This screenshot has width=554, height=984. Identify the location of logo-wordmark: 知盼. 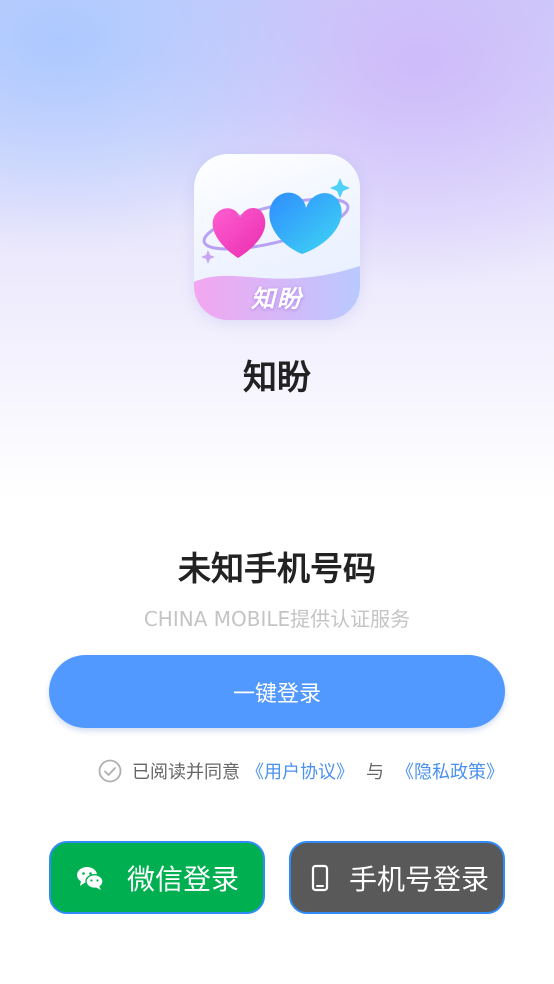
(277, 299).